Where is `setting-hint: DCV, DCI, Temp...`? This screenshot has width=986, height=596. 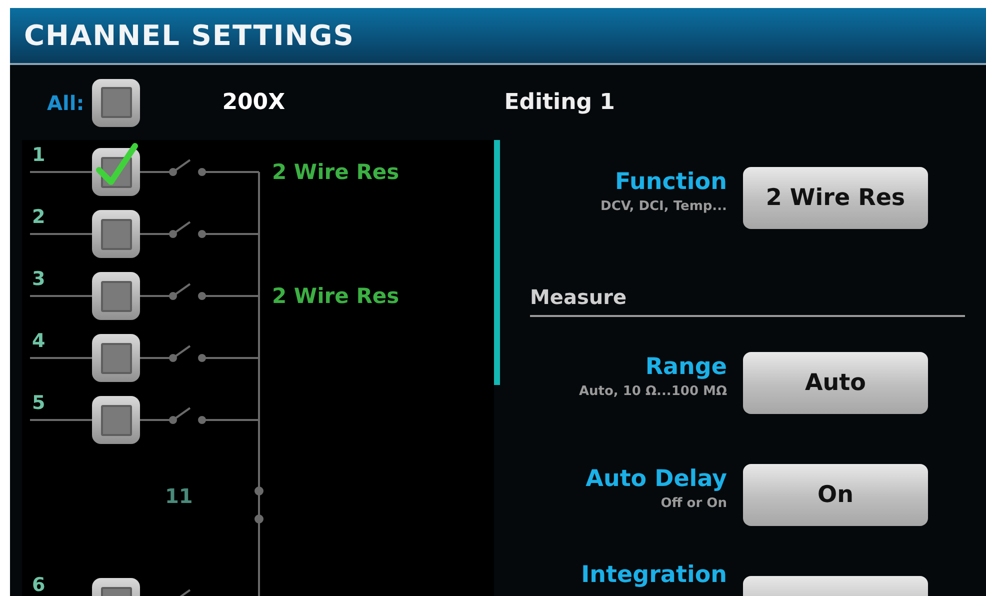
setting-hint: DCV, DCI, Temp... is located at coordinates (663, 206).